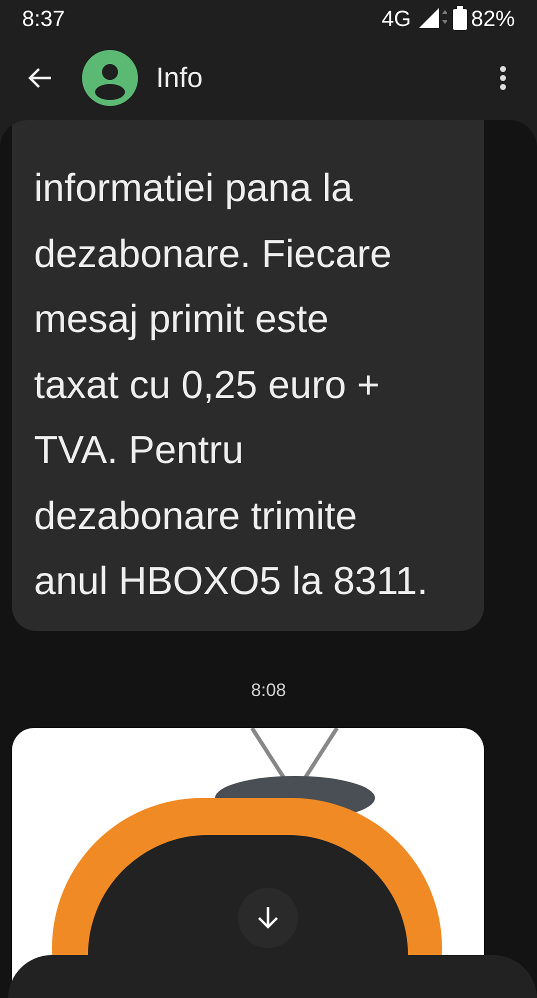 The height and width of the screenshot is (998, 537). What do you see at coordinates (139, 451) in the screenshot?
I see `message-line: TVA. Pentru` at bounding box center [139, 451].